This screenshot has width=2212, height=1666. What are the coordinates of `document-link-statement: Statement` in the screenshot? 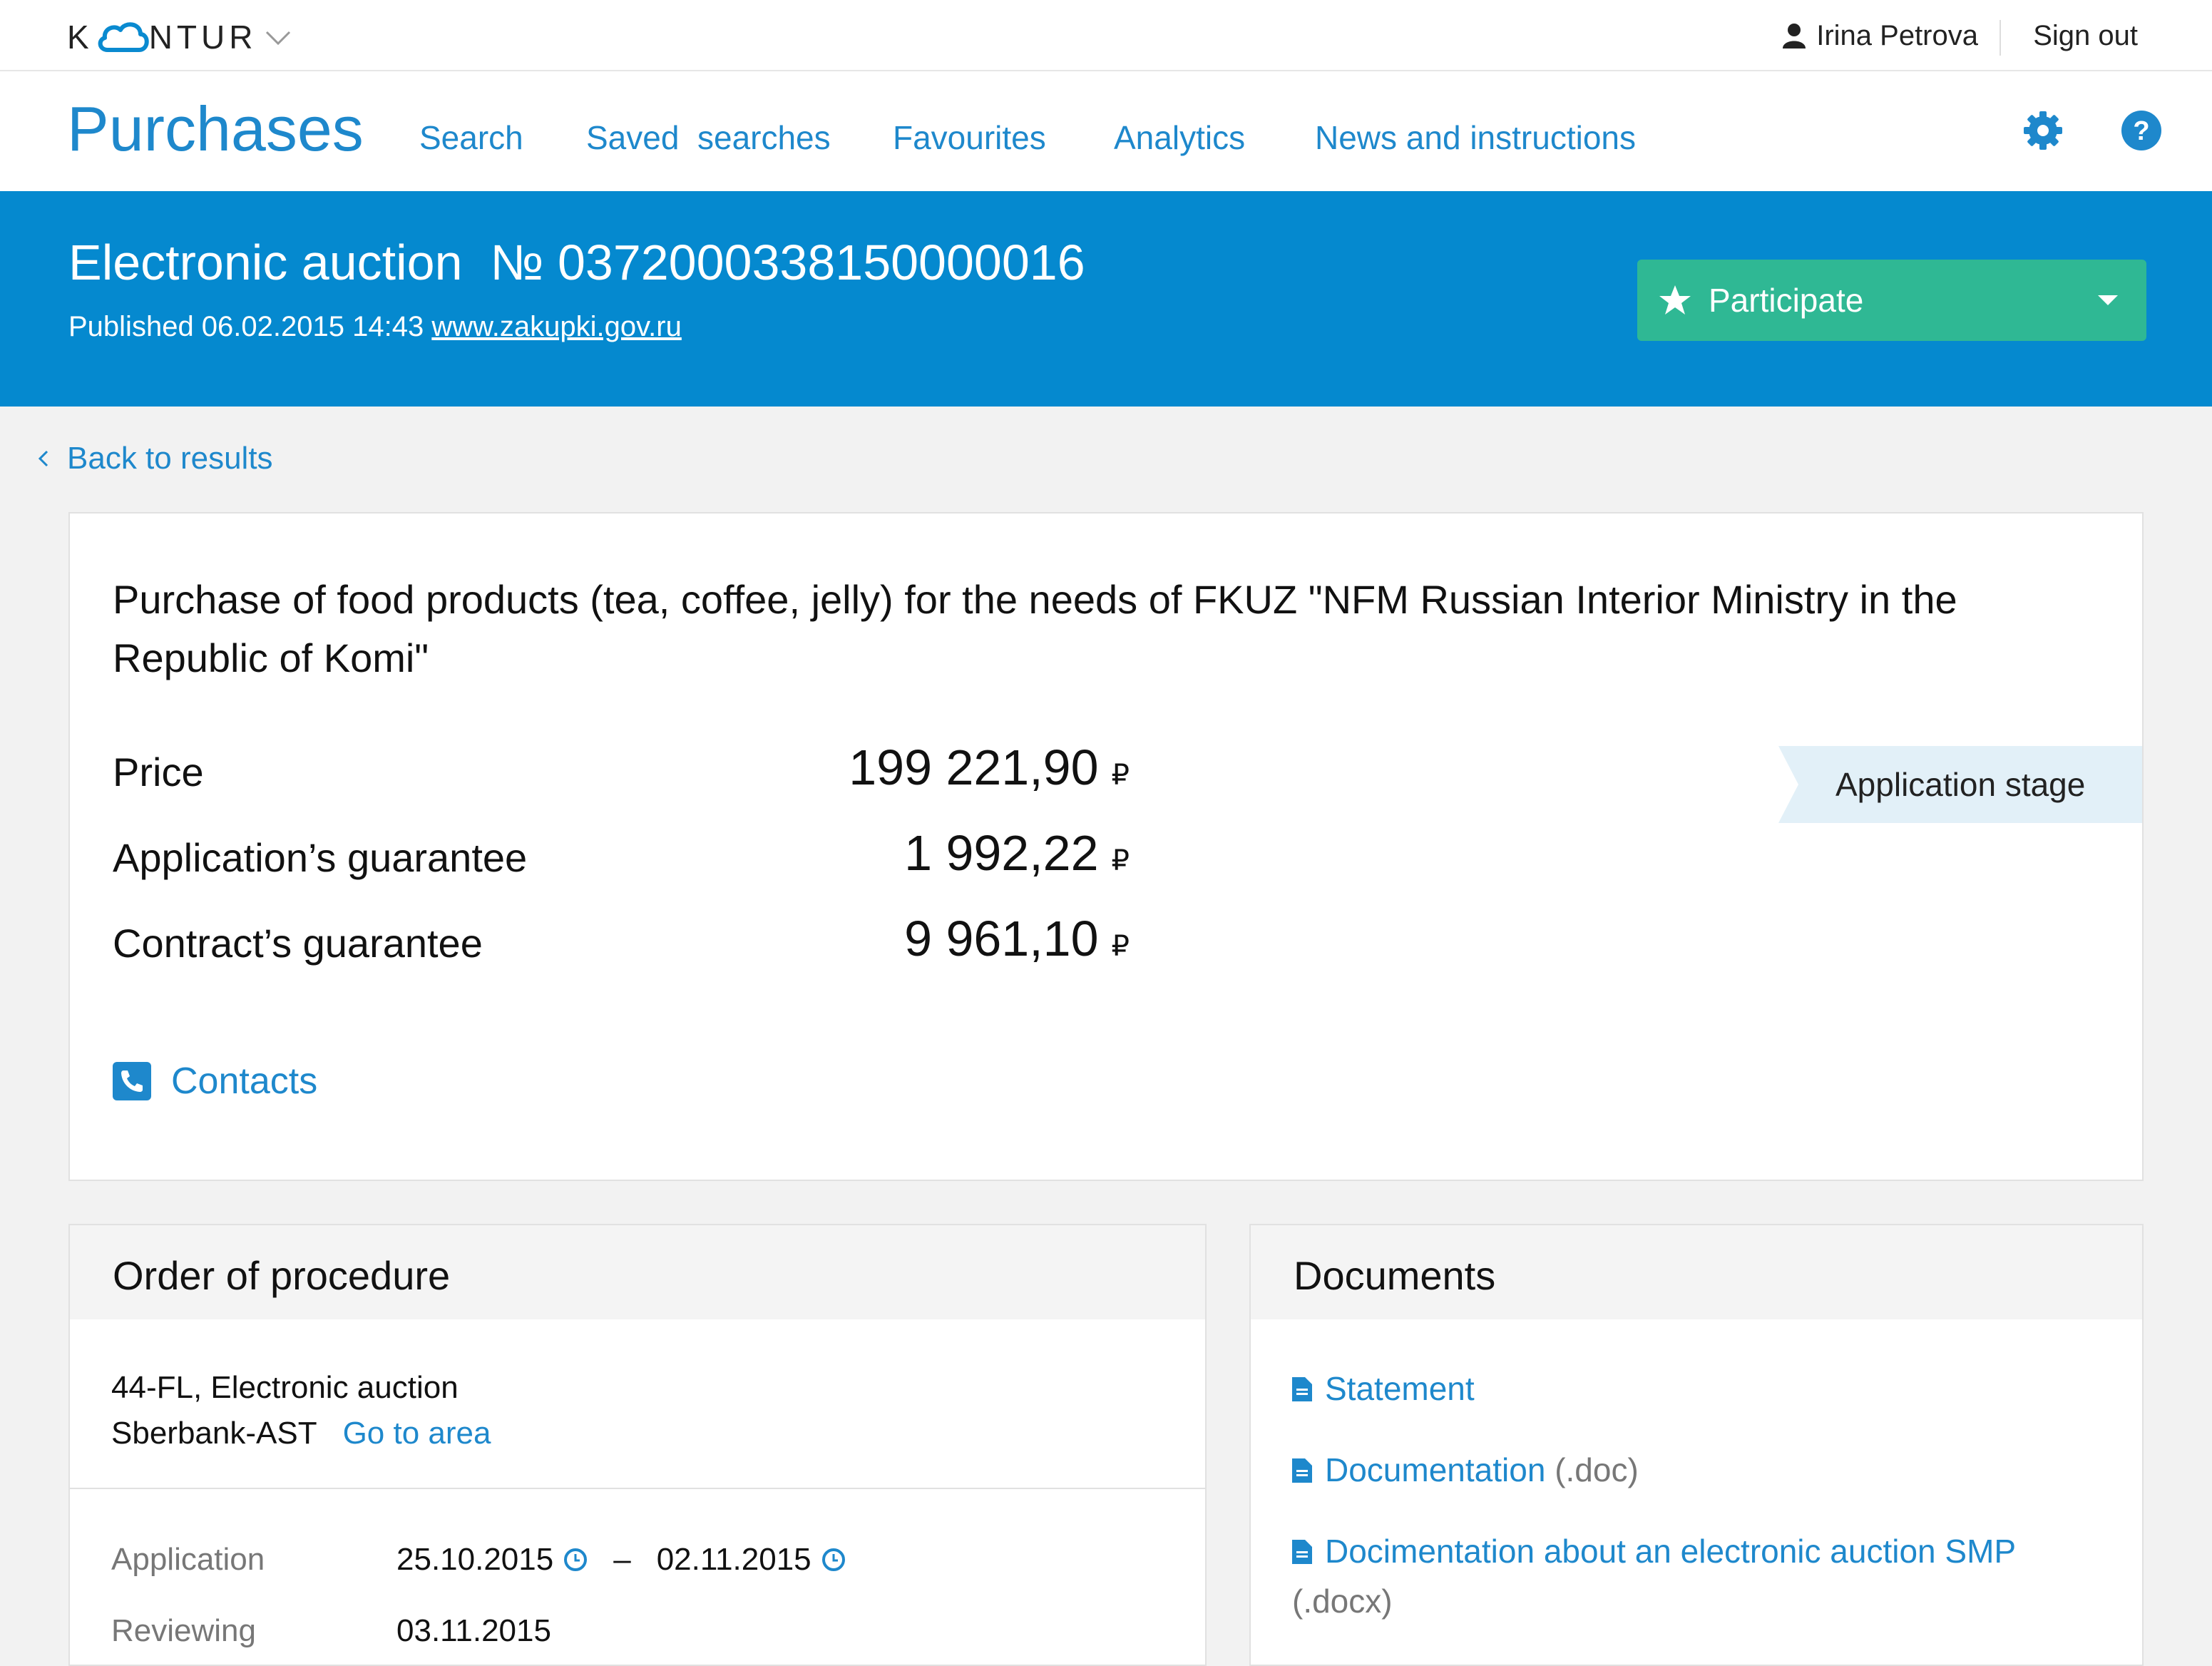 It's located at (1702, 1389).